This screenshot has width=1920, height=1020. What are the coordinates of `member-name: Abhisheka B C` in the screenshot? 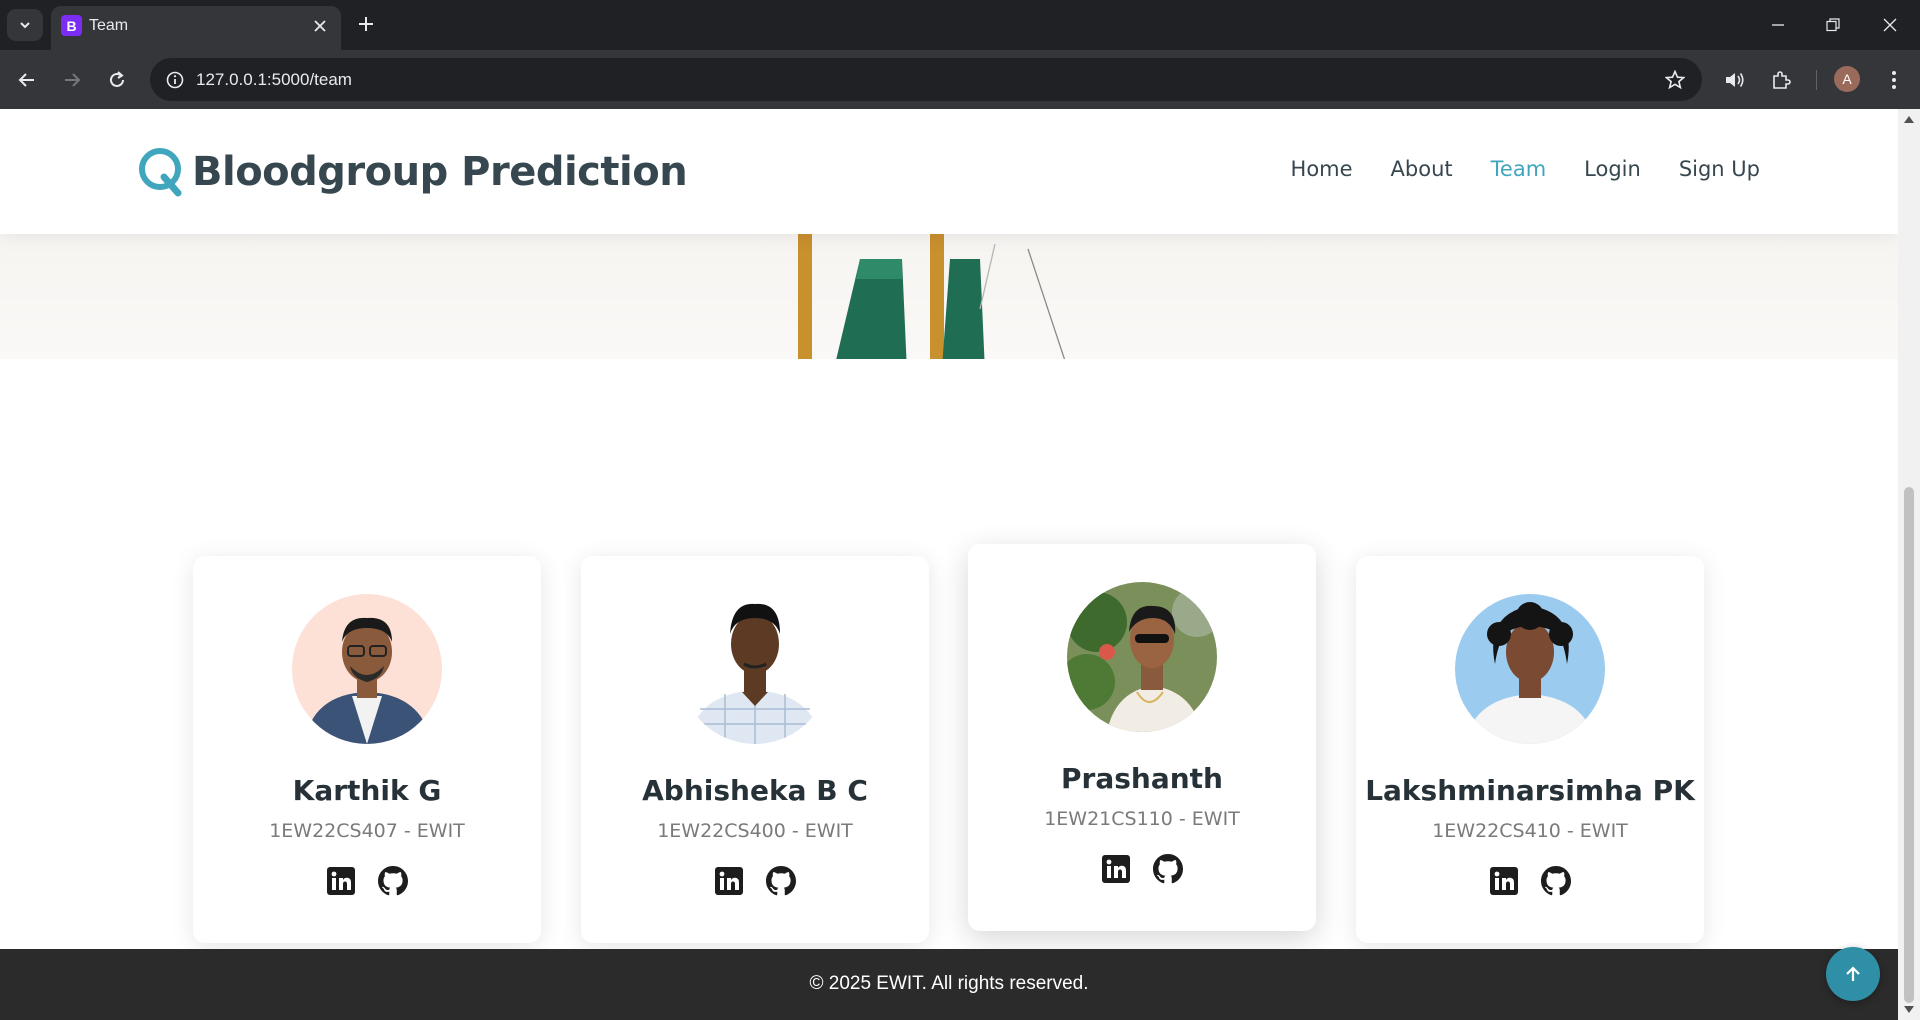 It's located at (755, 790).